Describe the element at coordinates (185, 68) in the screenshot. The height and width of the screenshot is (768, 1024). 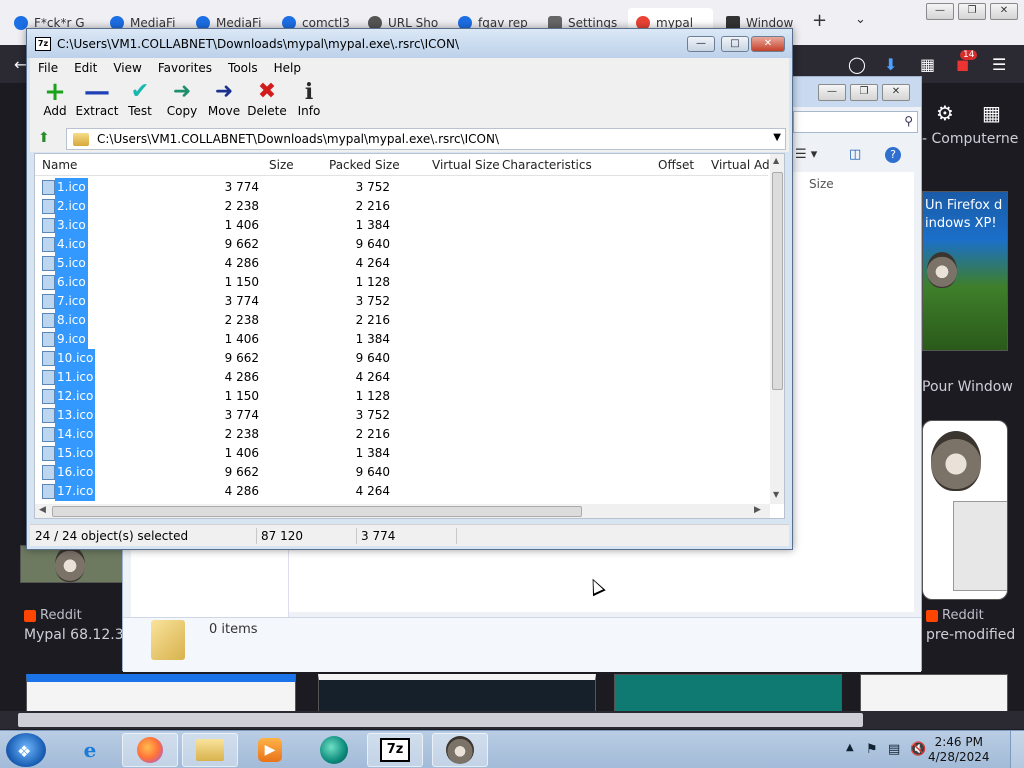
I see `menu-favorites: Favorites` at that location.